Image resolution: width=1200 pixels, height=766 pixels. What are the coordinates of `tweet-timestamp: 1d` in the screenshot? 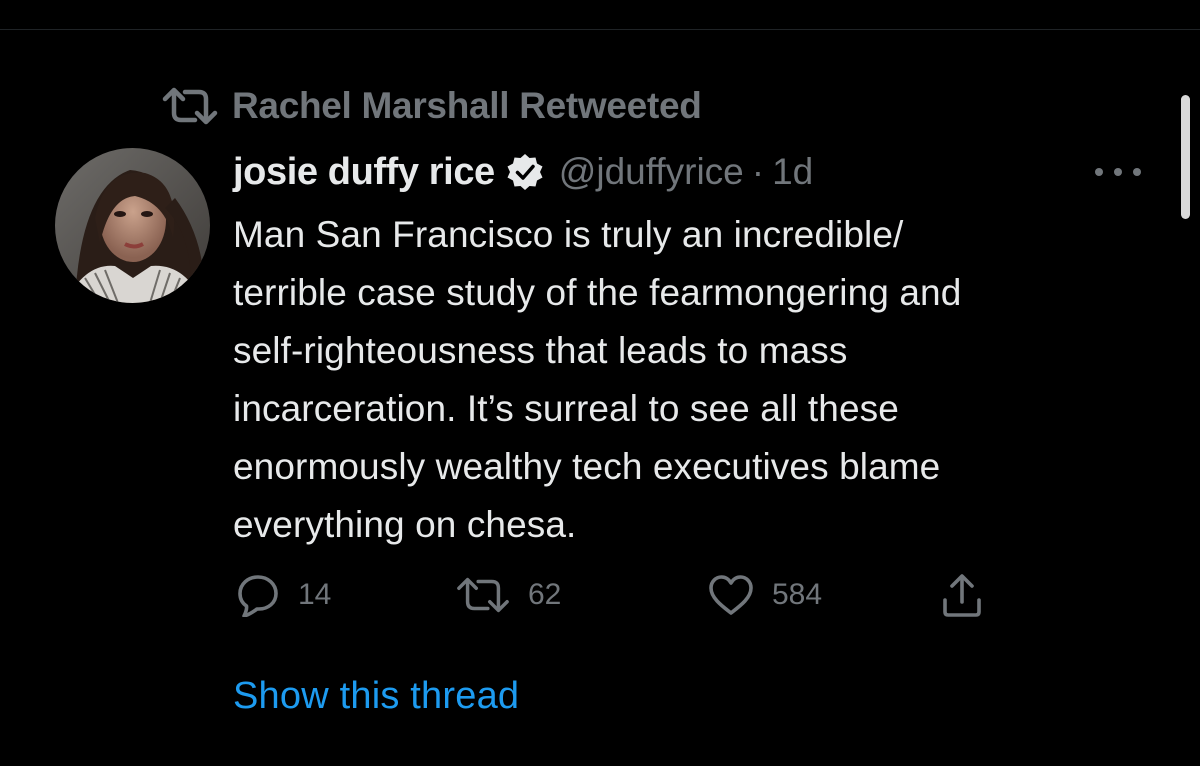 It's located at (792, 172).